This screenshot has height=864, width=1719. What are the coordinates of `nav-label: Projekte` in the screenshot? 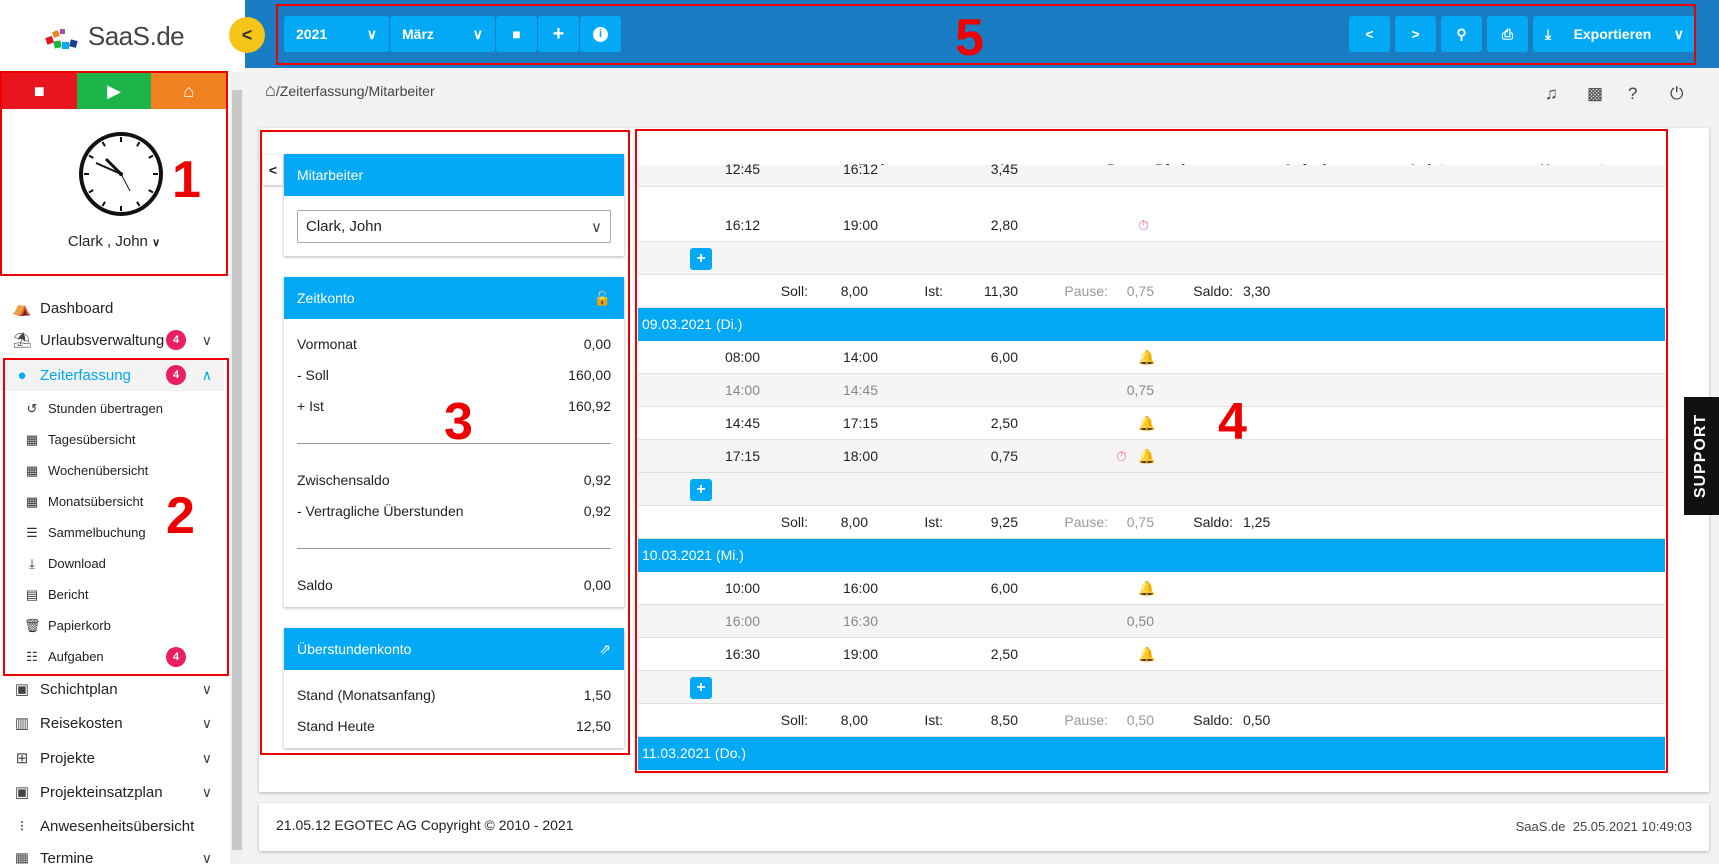 It's located at (68, 758).